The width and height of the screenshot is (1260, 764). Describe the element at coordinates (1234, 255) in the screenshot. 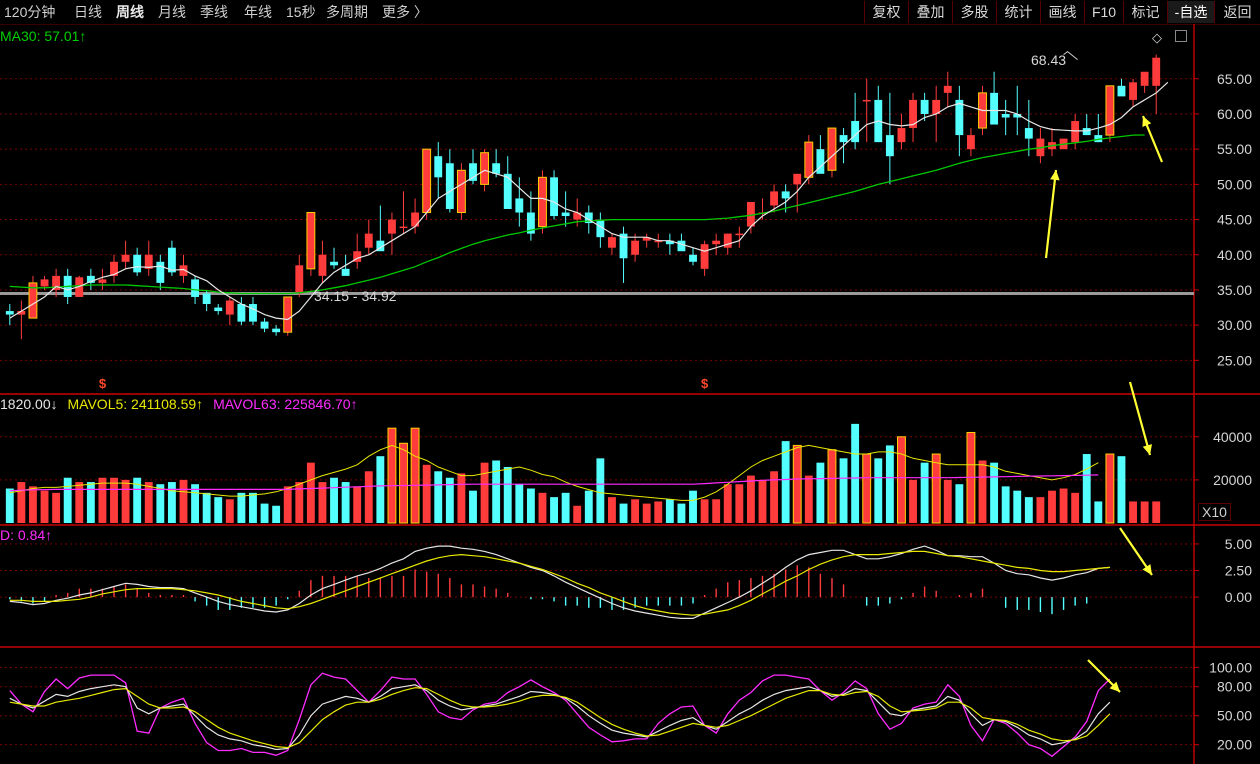

I see `price-tick-label: 40.00` at that location.